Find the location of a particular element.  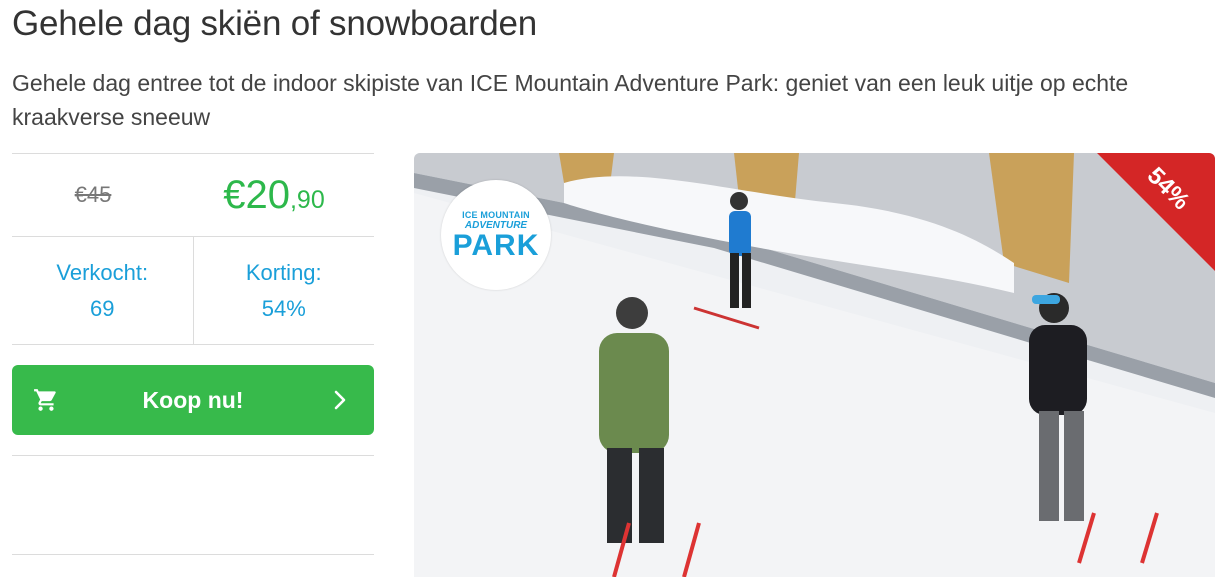

shopping-cart-icon is located at coordinates (45, 400).